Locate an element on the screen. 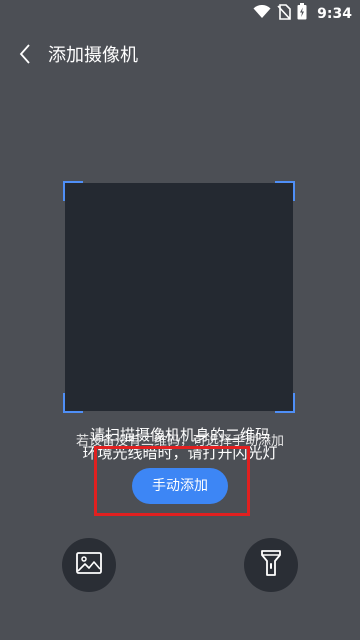 This screenshot has width=360, height=640. status-icons: 9:34 is located at coordinates (302, 13).